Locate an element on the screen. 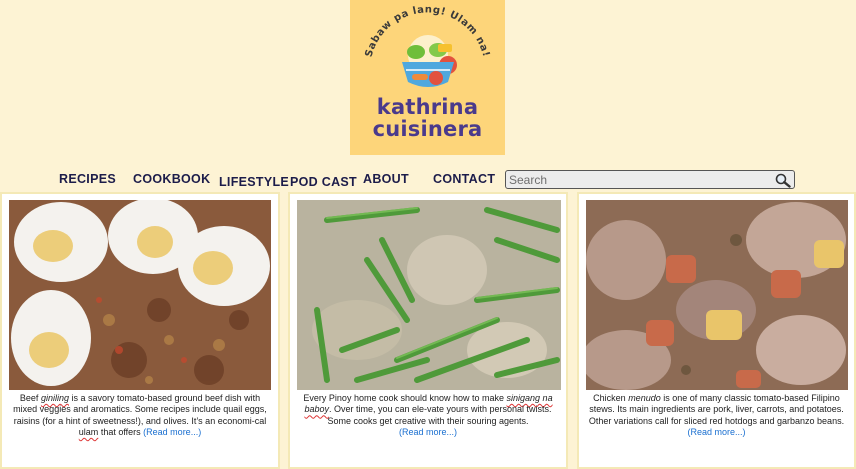 The width and height of the screenshot is (856, 469). read-more-sinigang: (Read more...) is located at coordinates (428, 432).